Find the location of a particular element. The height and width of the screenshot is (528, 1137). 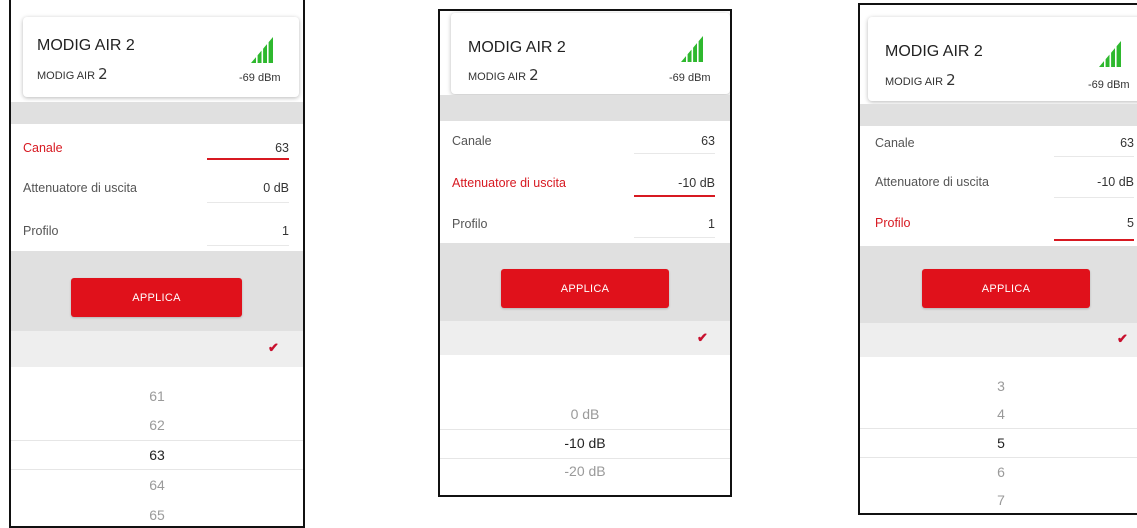

field-value: 5 is located at coordinates (1130, 223).